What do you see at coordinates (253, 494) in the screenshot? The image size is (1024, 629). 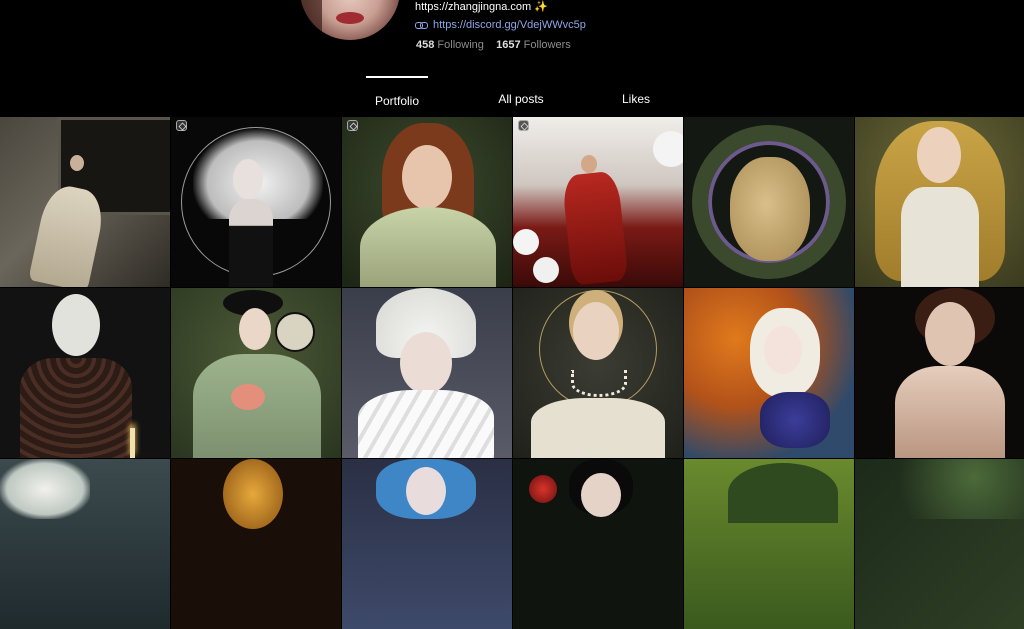 I see `golden-mask` at bounding box center [253, 494].